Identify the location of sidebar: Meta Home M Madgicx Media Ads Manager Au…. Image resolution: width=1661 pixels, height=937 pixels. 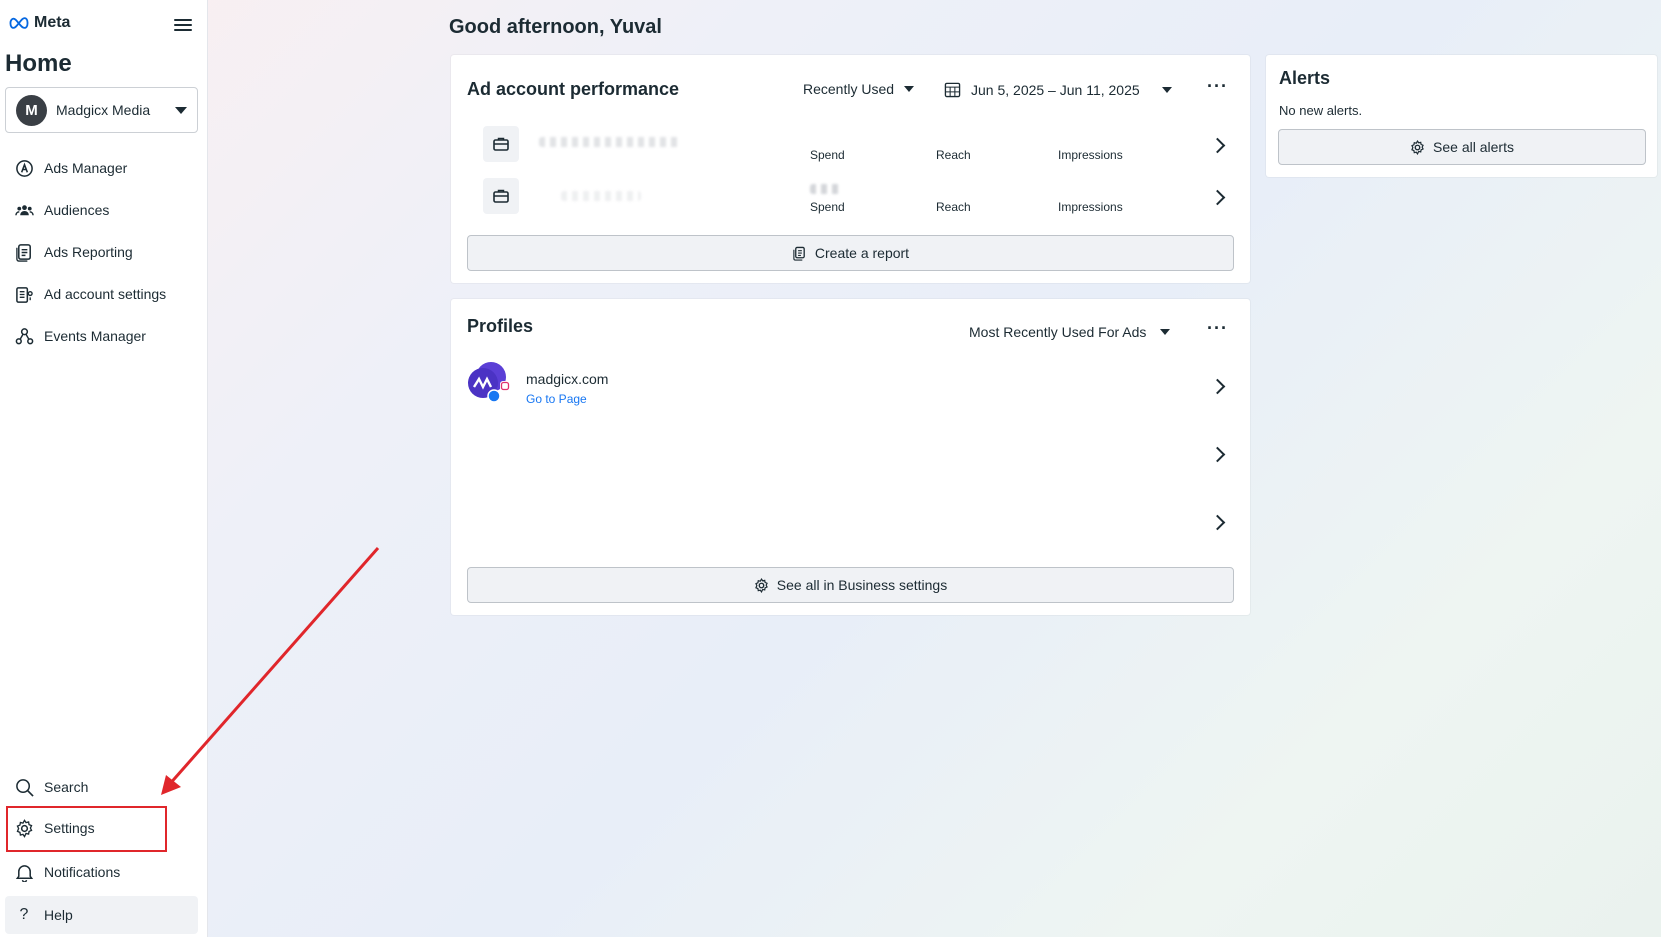
(103, 468).